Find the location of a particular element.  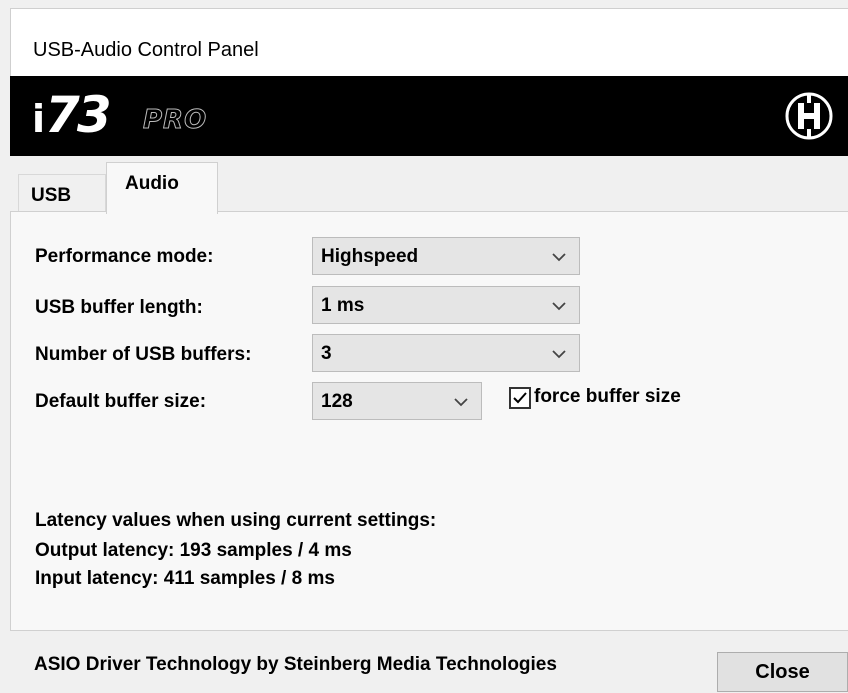

input-latency: Input latency: 411 samples / 8 ms is located at coordinates (185, 578).